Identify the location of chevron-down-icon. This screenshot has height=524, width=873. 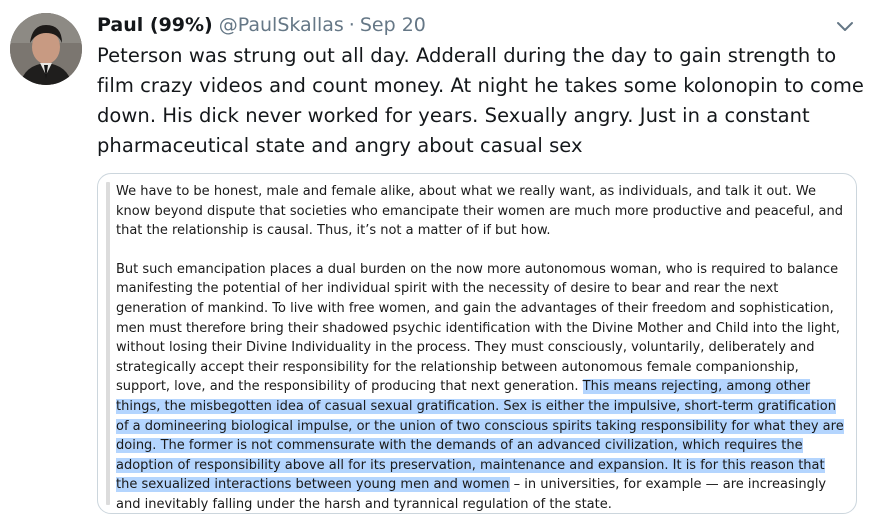
(845, 27).